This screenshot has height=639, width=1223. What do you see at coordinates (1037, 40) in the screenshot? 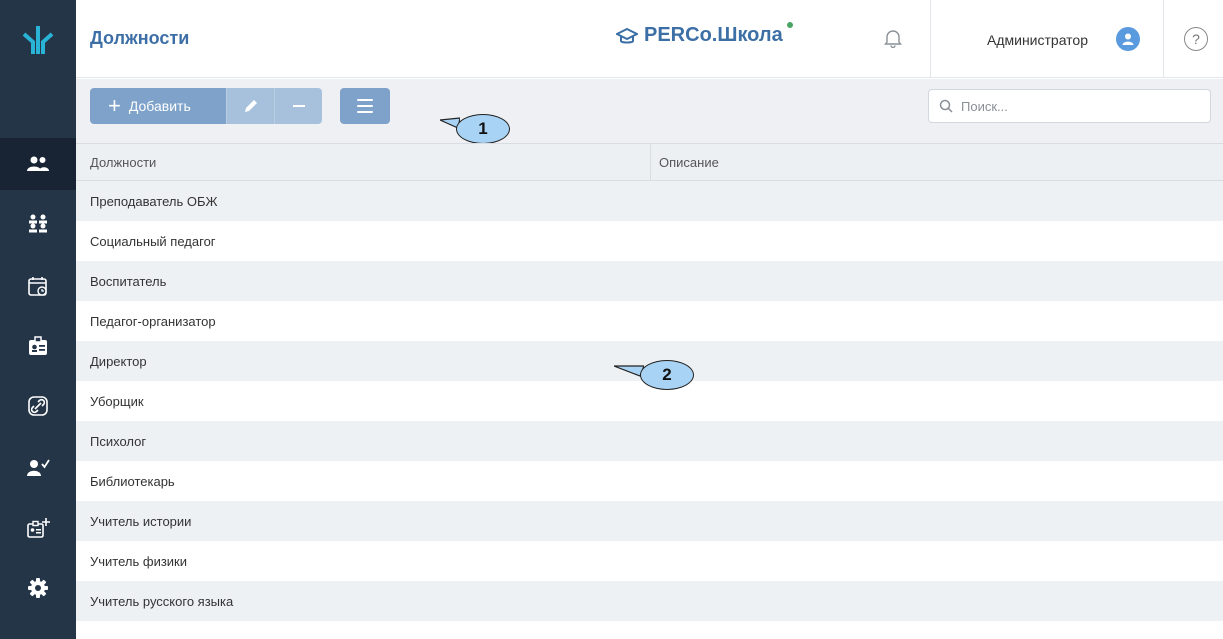
I see `user-name: Администратор` at bounding box center [1037, 40].